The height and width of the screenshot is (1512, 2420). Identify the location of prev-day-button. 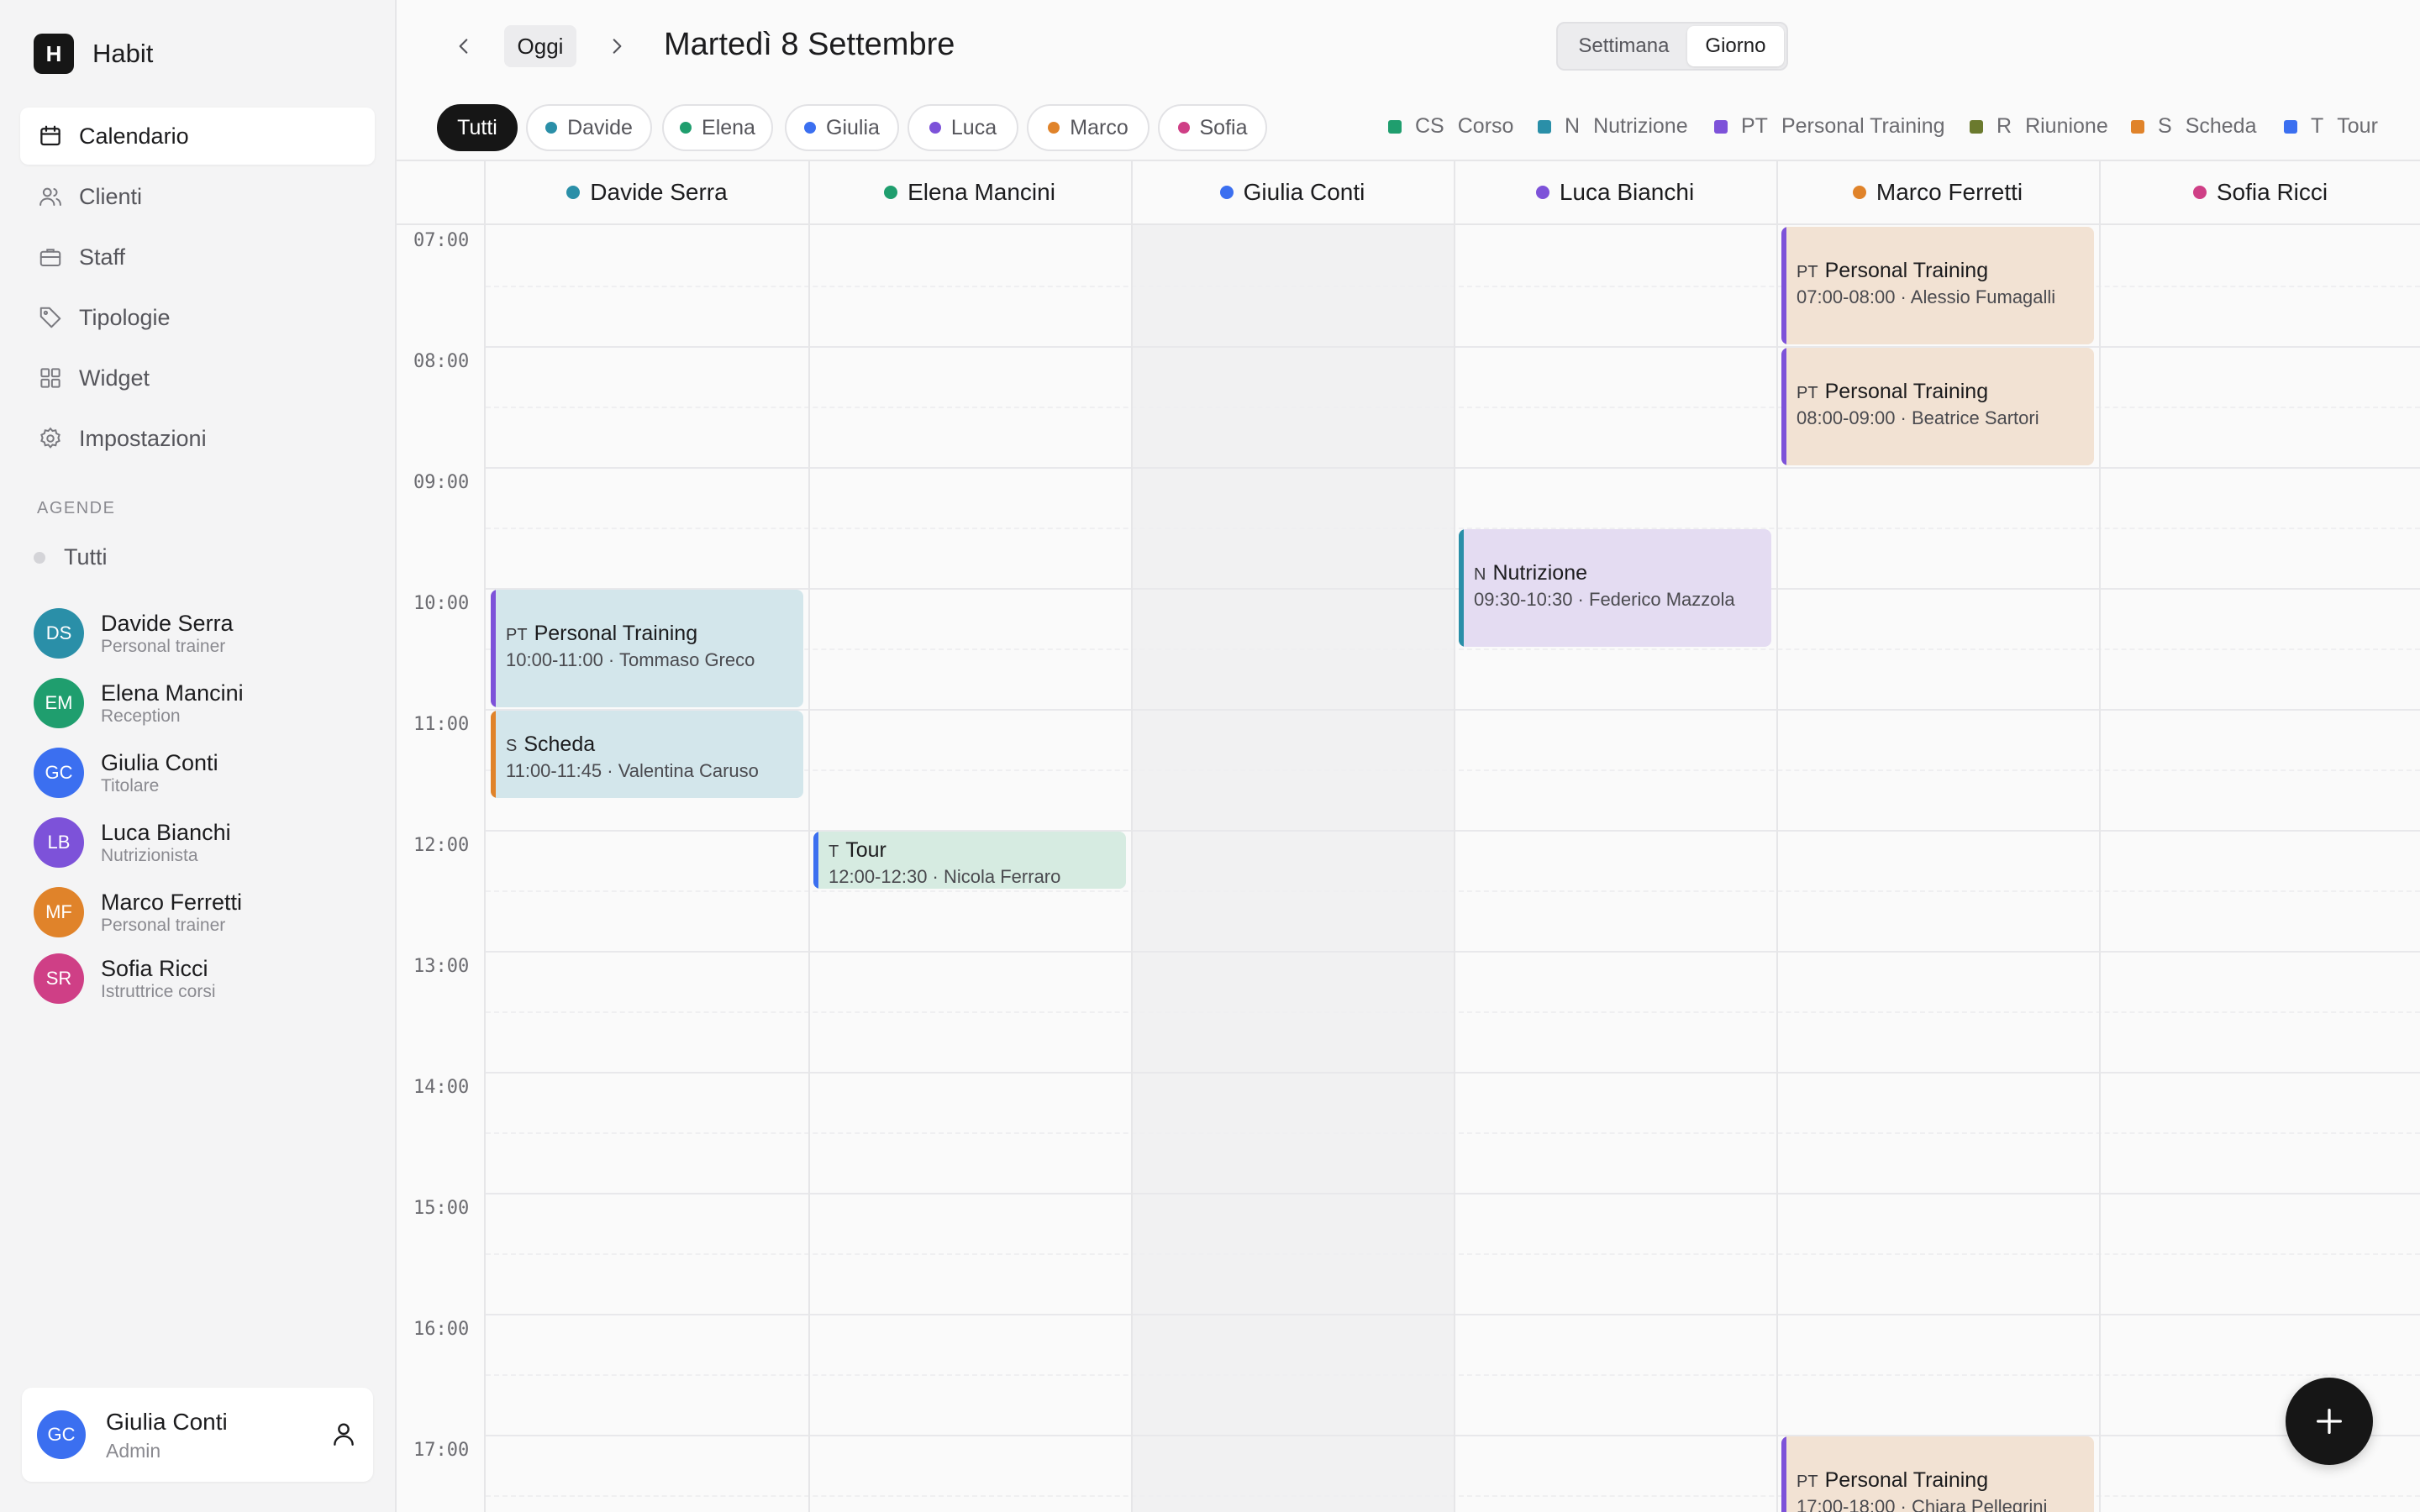
(464, 46).